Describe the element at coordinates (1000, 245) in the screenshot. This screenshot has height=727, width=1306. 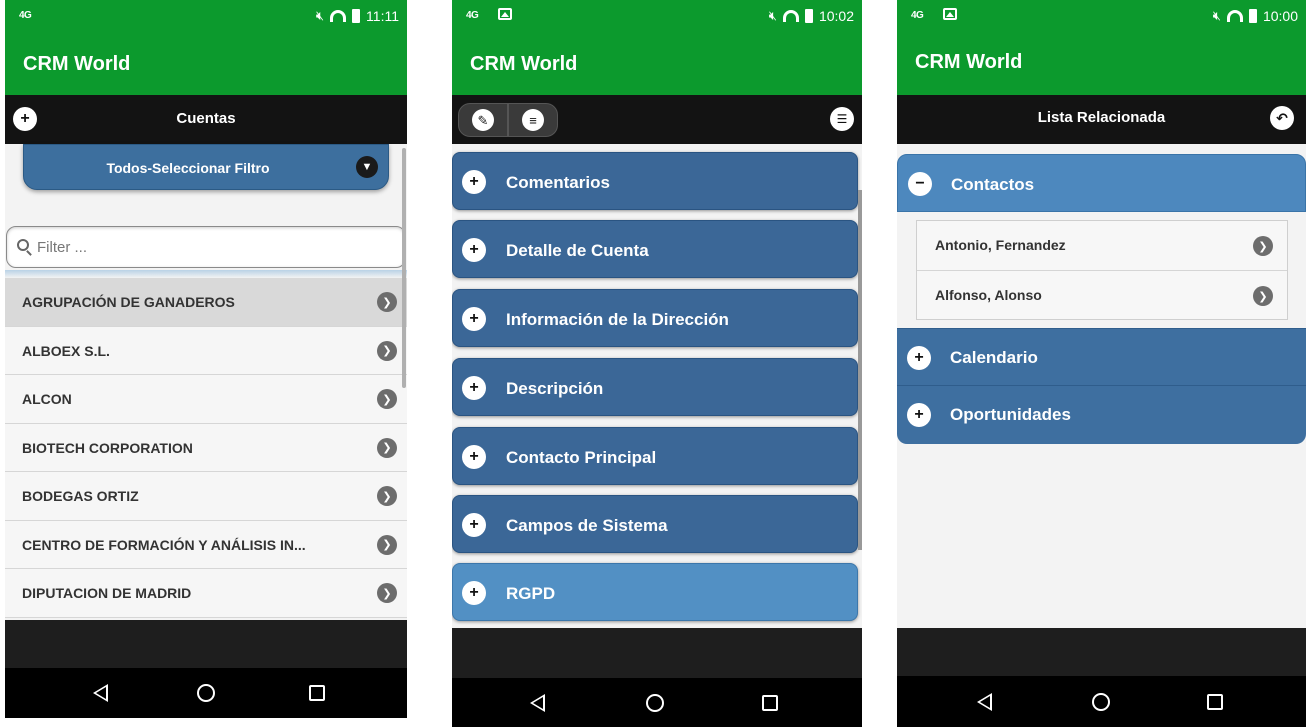
I see `contact-name: Antonio, Fernandez` at that location.